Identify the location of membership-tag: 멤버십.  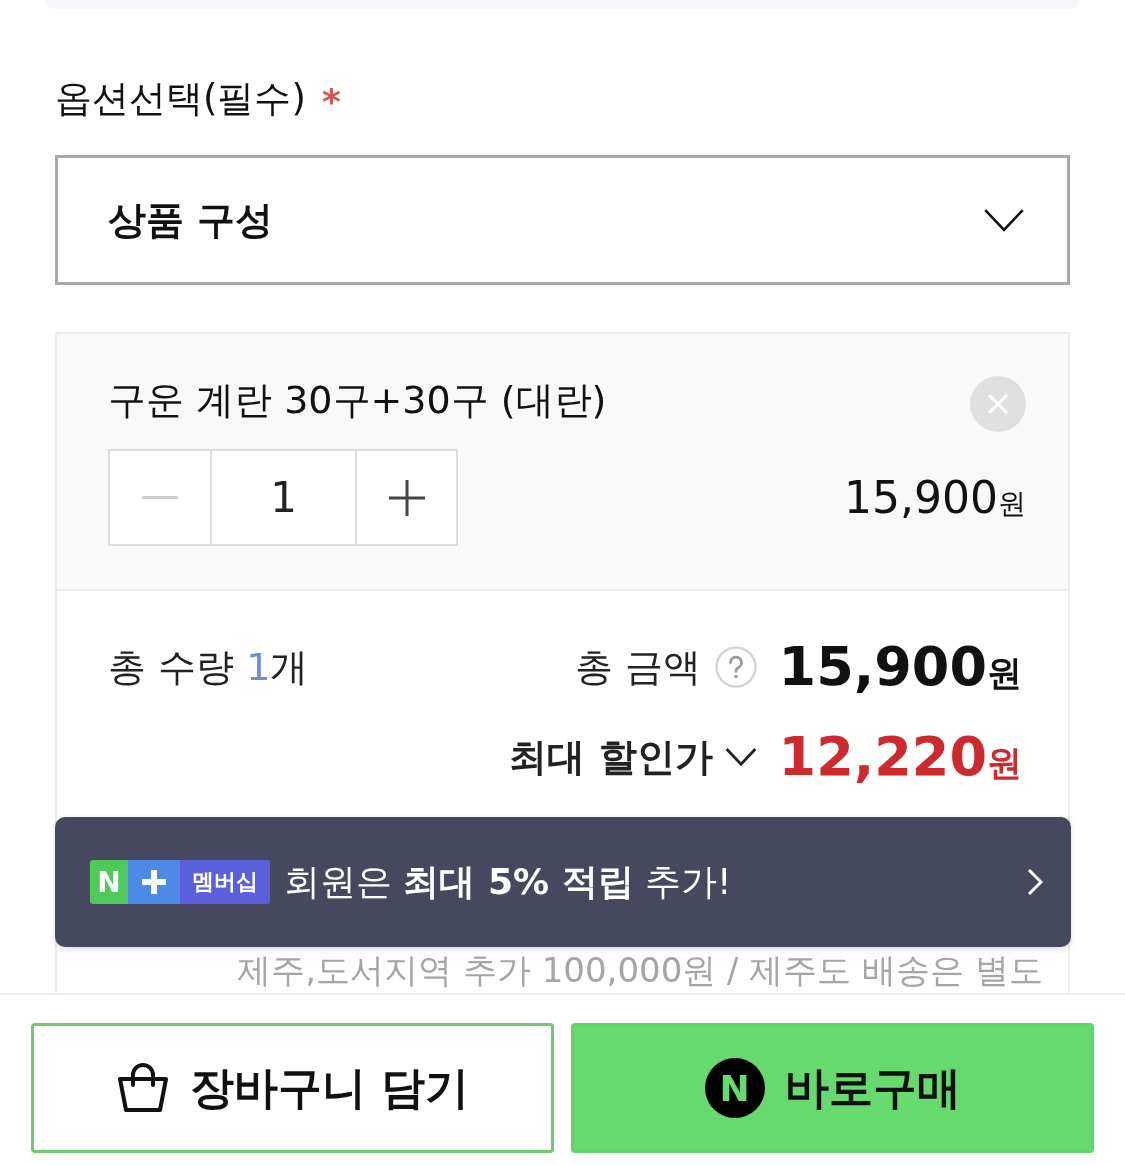
(225, 882).